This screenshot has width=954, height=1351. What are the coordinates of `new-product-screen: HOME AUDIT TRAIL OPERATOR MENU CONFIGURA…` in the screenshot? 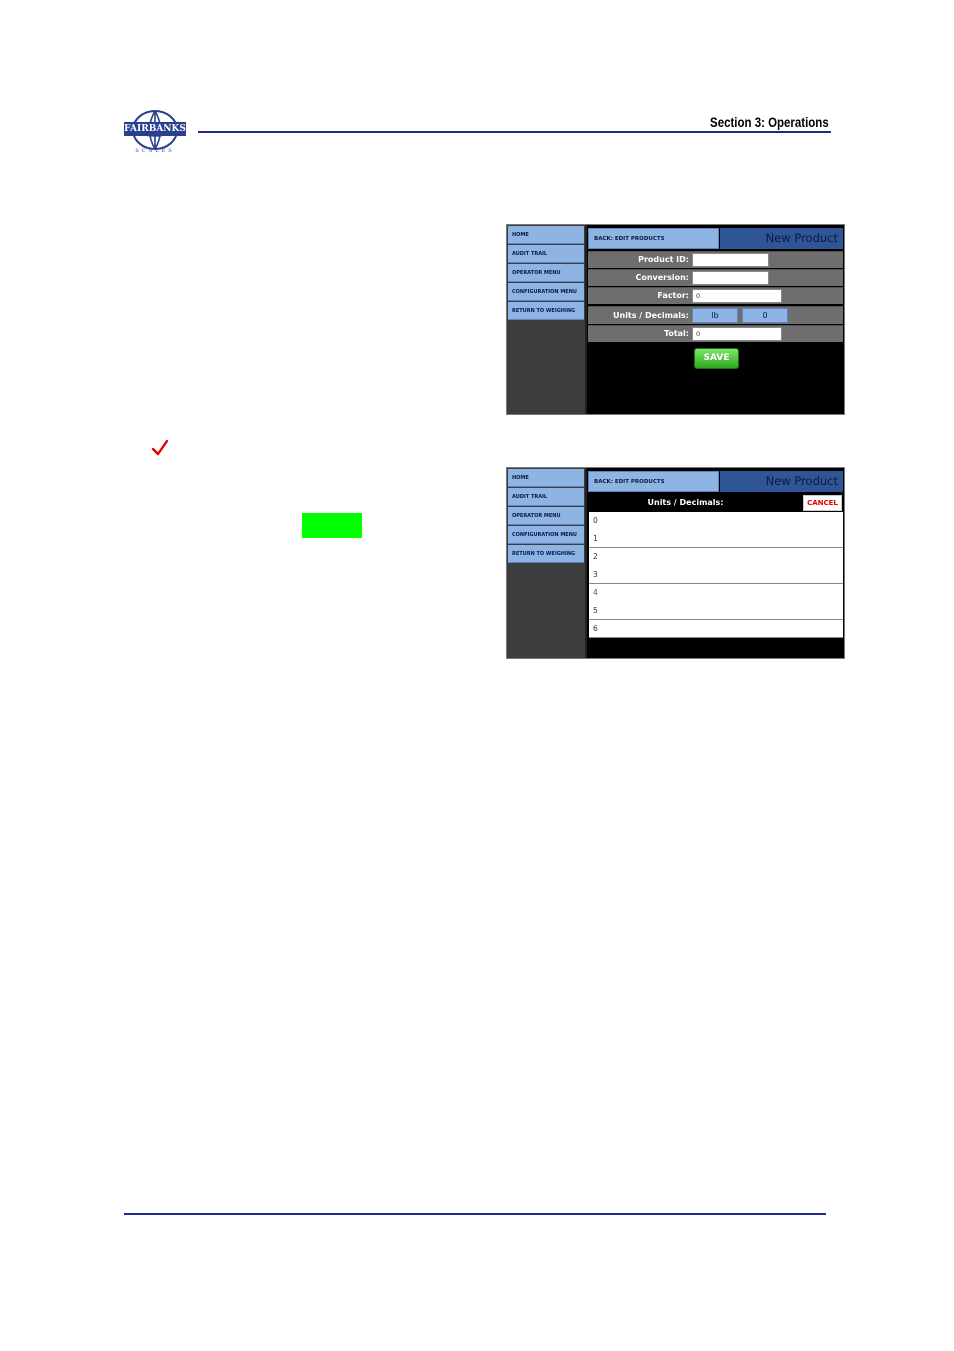 It's located at (675, 319).